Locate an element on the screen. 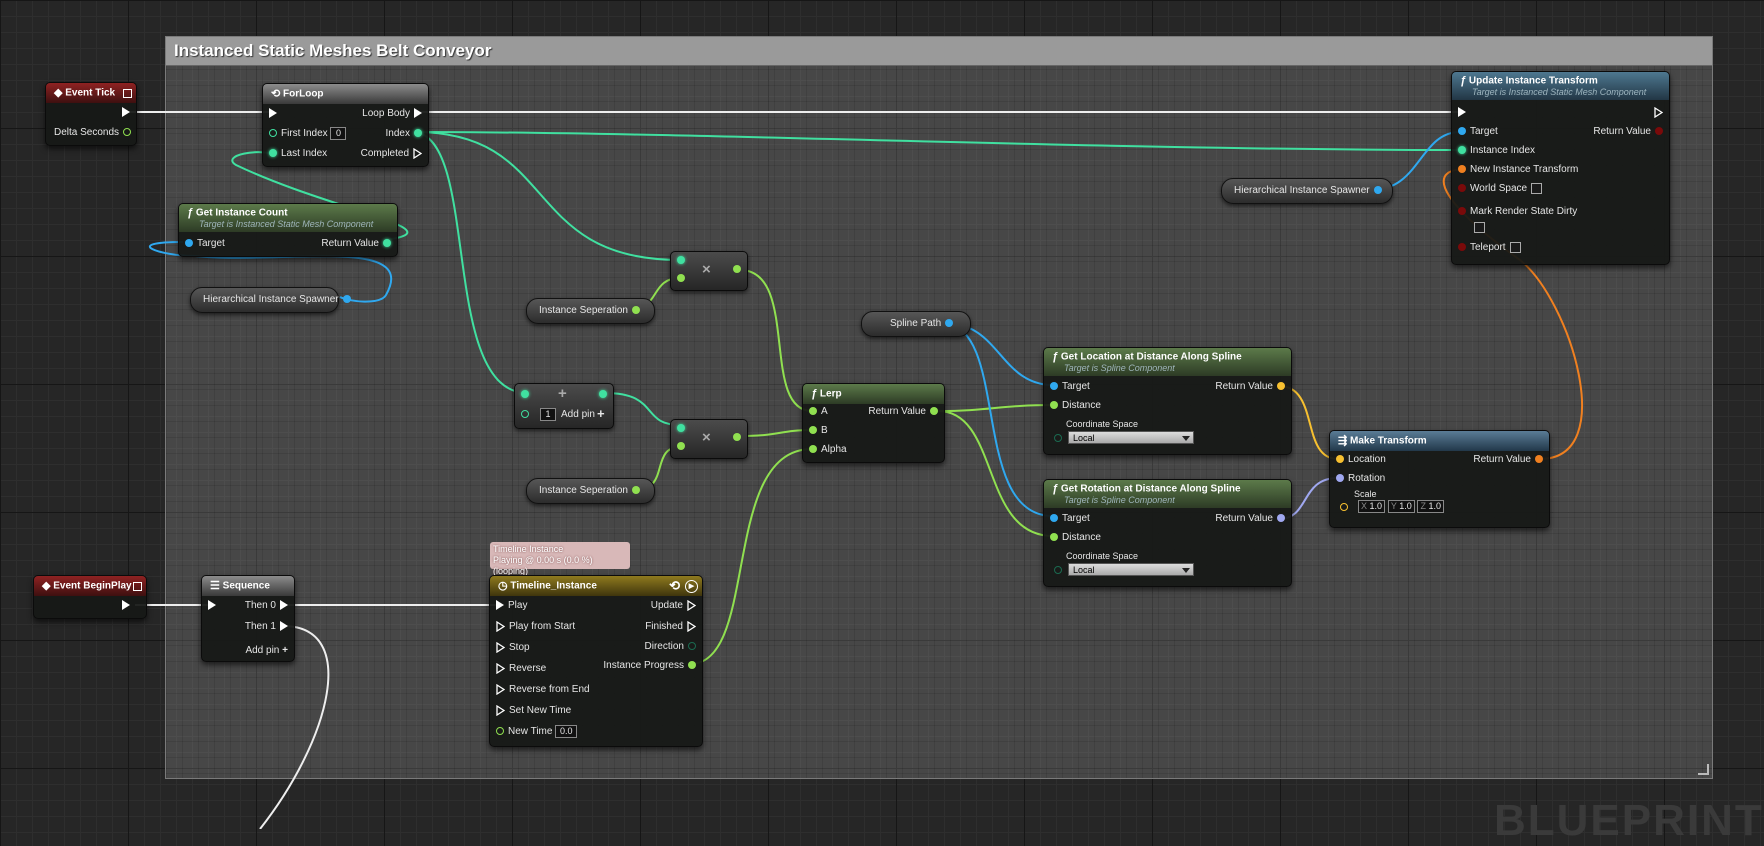 This screenshot has width=1764, height=846. gr-distance-row: Distance is located at coordinates (1073, 538).